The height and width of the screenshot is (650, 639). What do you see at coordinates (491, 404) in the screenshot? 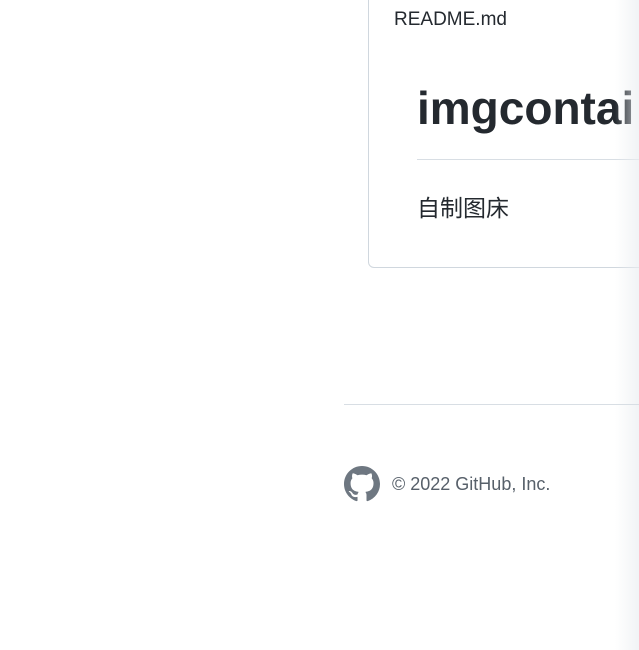
I see `footer-divider` at bounding box center [491, 404].